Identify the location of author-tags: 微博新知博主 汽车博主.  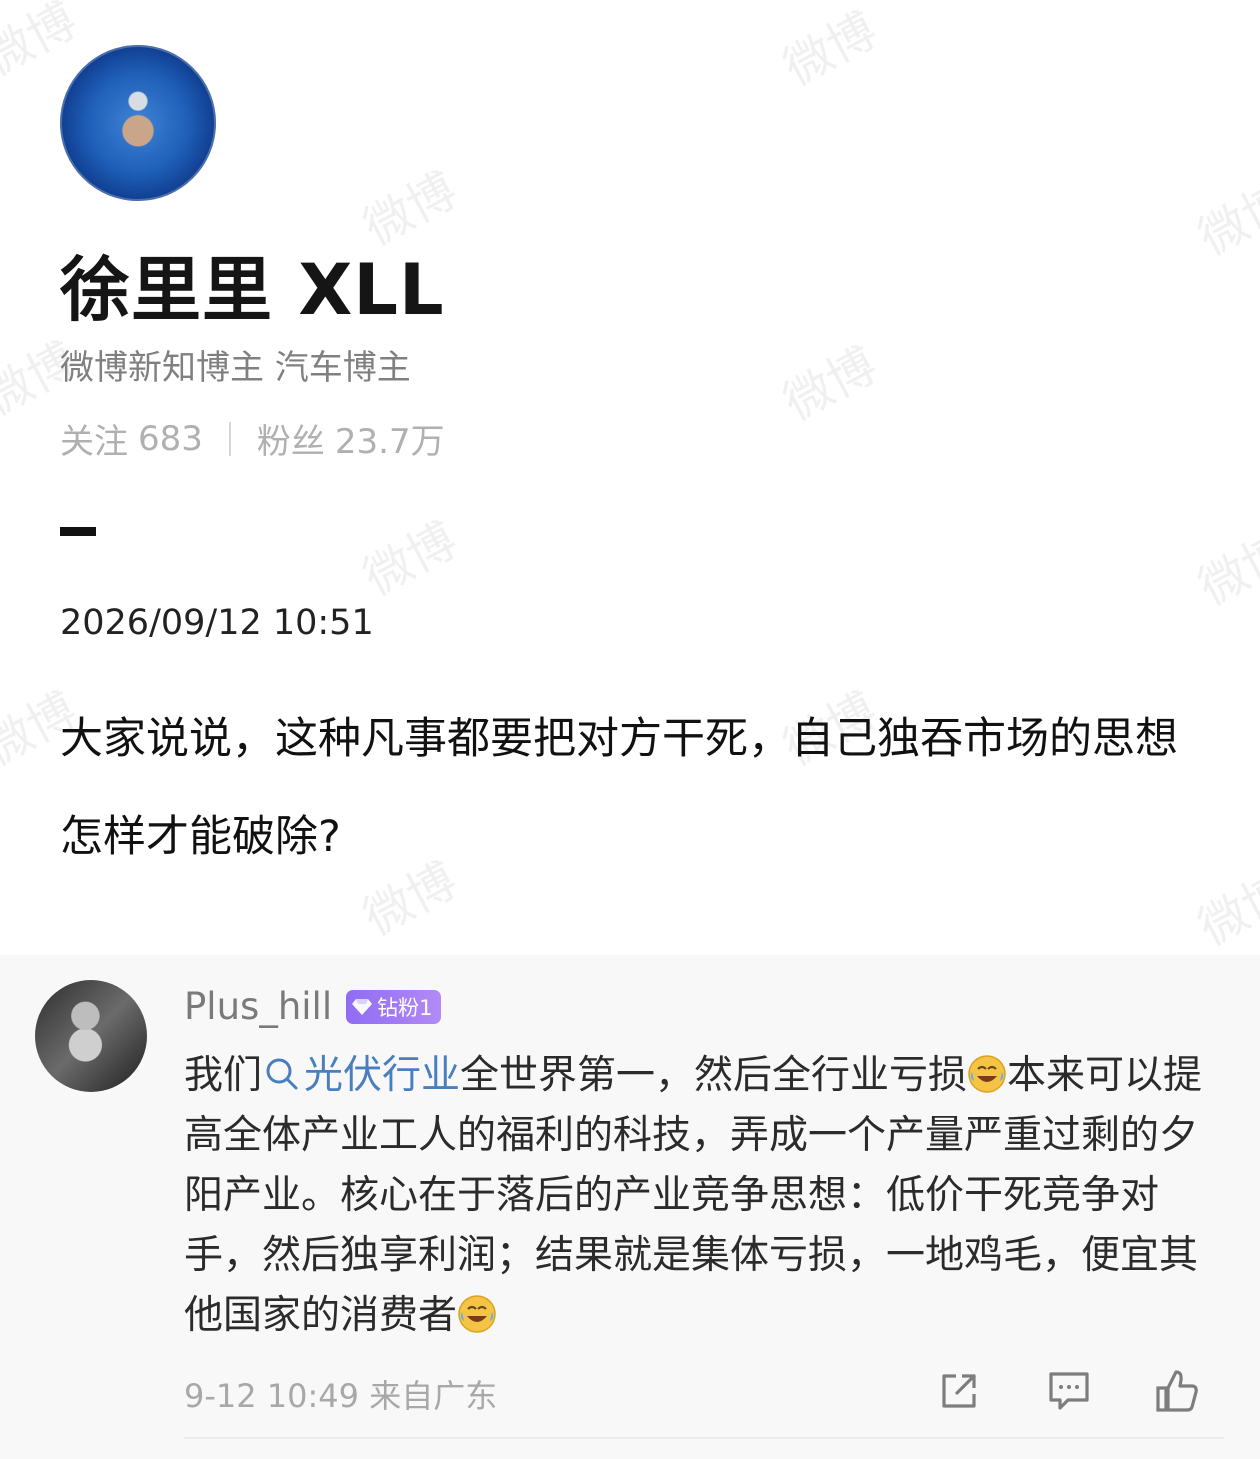
(235, 368).